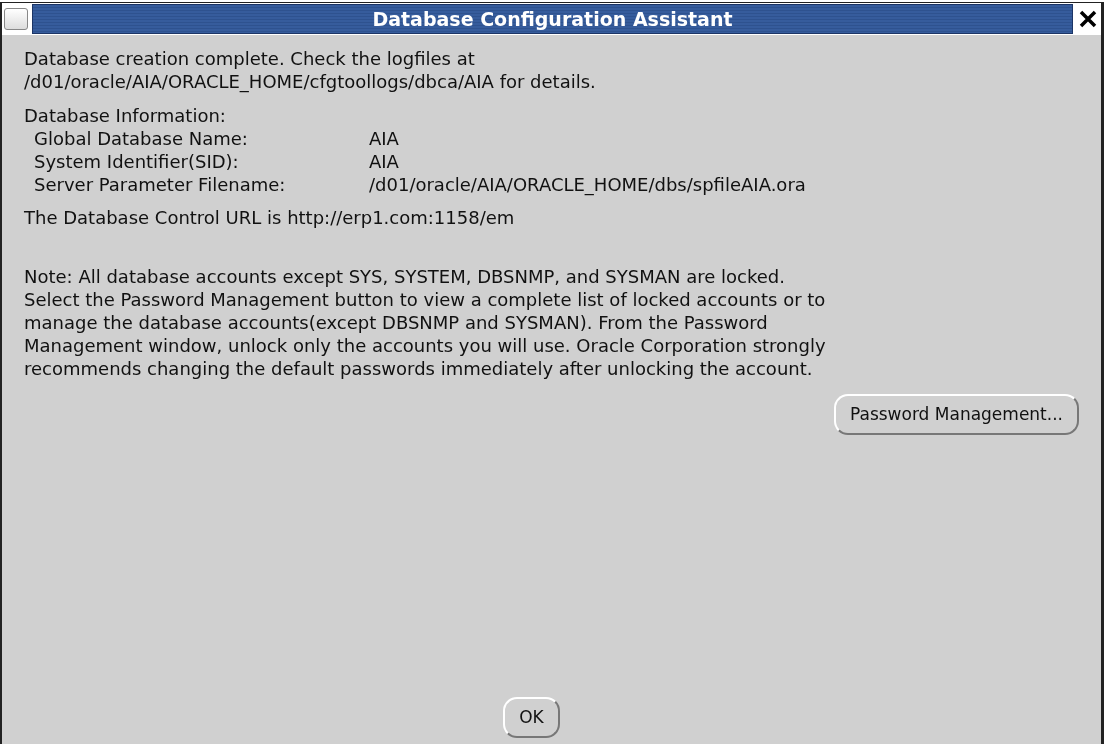  I want to click on field-label: System Identifier(SID):, so click(137, 161).